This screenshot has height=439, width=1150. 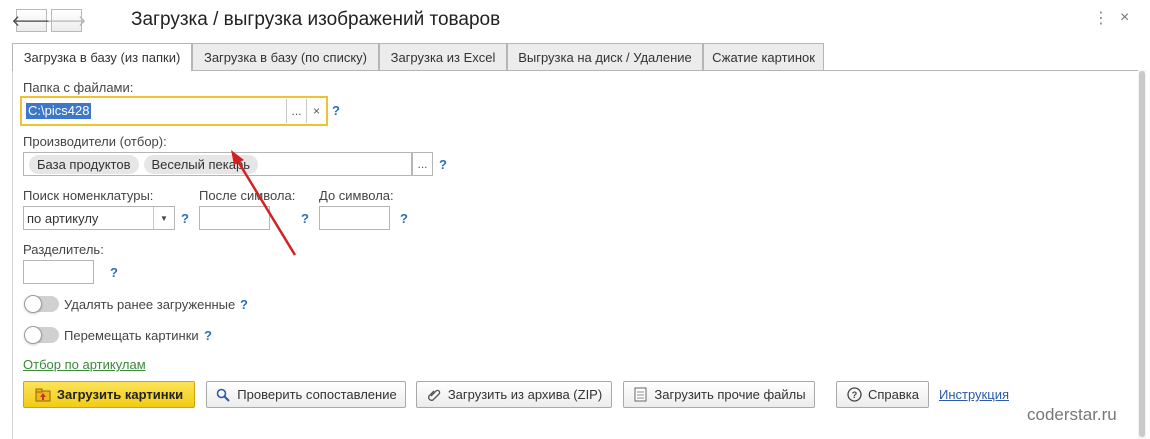 What do you see at coordinates (1072, 414) in the screenshot?
I see `watermark: coderstar.ru` at bounding box center [1072, 414].